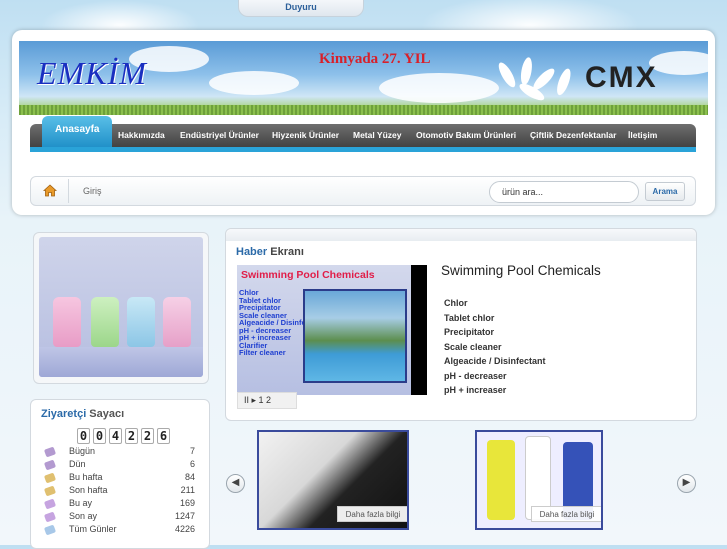  What do you see at coordinates (92, 73) in the screenshot?
I see `site-logo: EMKİM` at bounding box center [92, 73].